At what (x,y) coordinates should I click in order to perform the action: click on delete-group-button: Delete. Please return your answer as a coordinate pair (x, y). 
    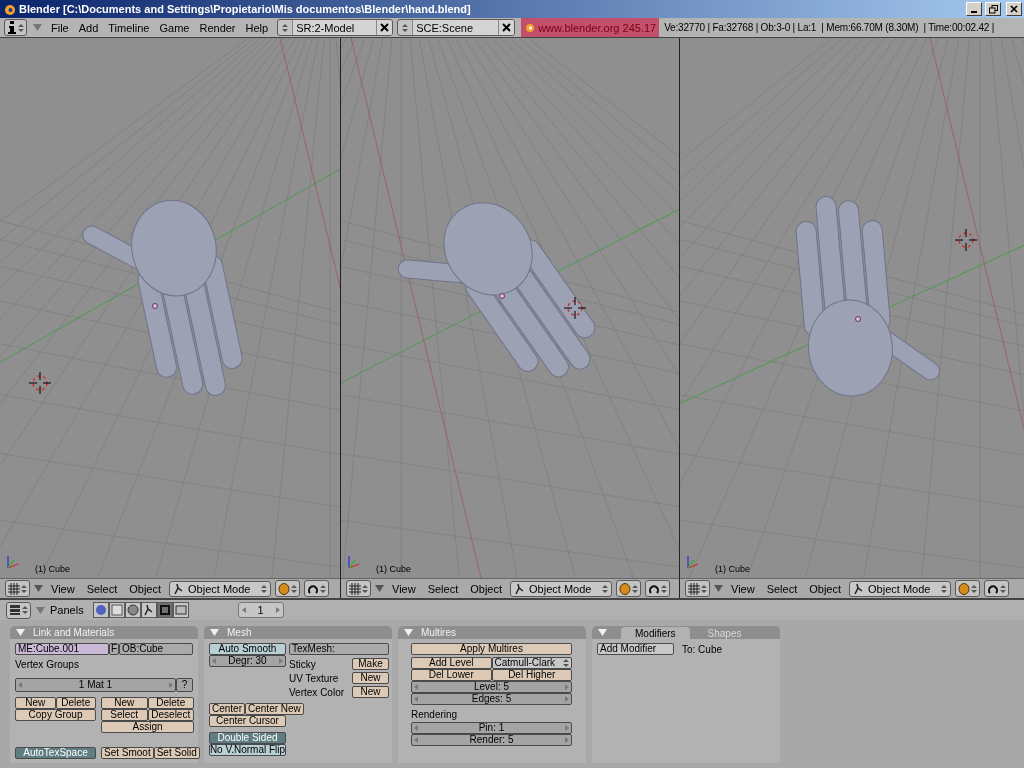
    Looking at the image, I should click on (75, 703).